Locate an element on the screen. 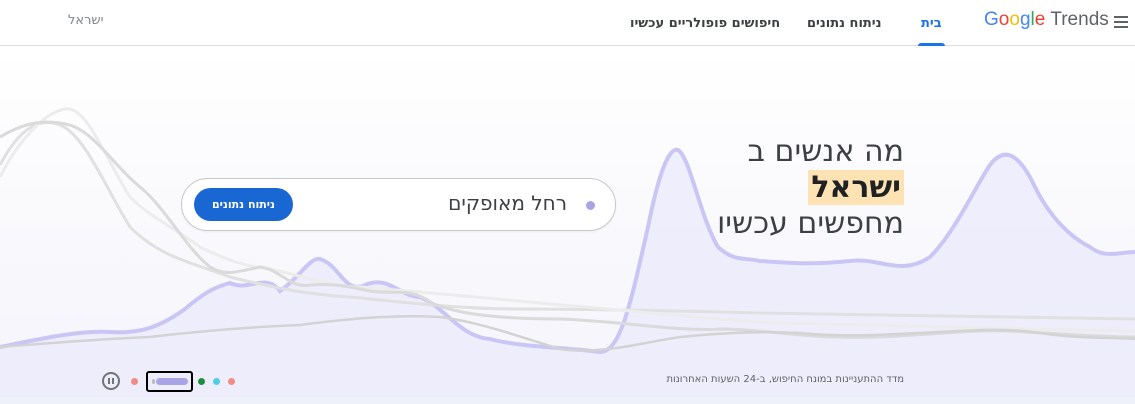 Image resolution: width=1135 pixels, height=404 pixels. carousel-dots is located at coordinates (187, 381).